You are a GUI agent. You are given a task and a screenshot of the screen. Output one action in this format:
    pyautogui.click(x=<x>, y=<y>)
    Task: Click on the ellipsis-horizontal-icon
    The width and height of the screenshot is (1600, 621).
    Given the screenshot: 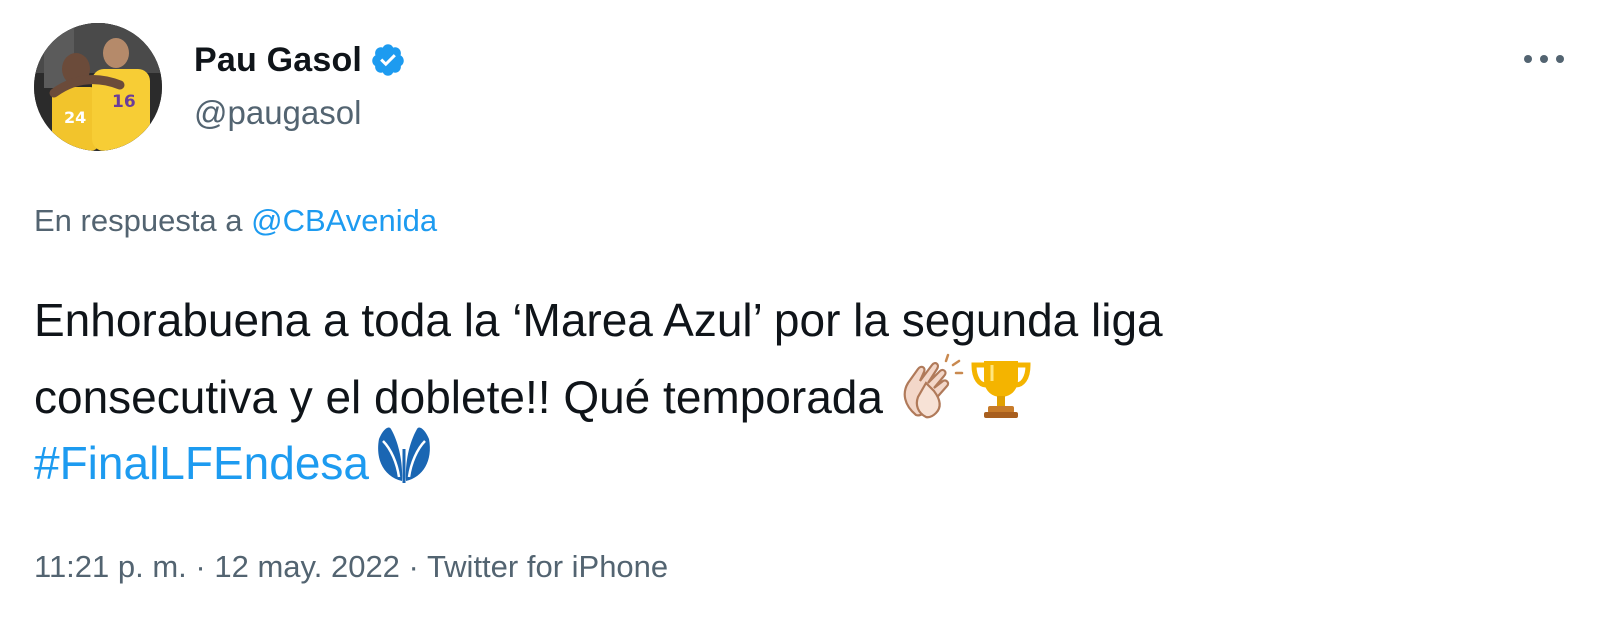 What is the action you would take?
    pyautogui.click(x=1544, y=59)
    